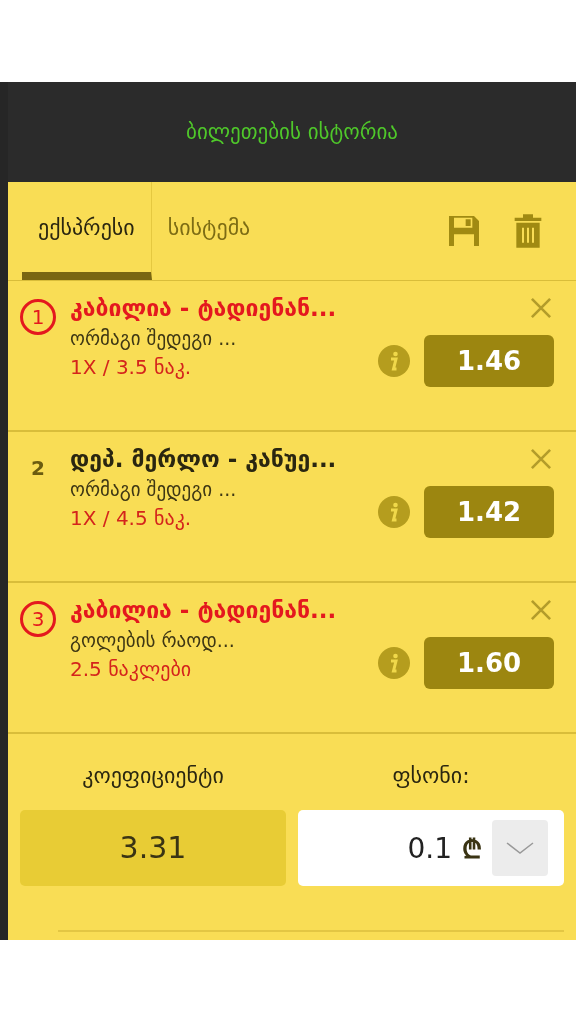 The height and width of the screenshot is (1024, 576). I want to click on stake-field: 0.1 ₾, so click(431, 848).